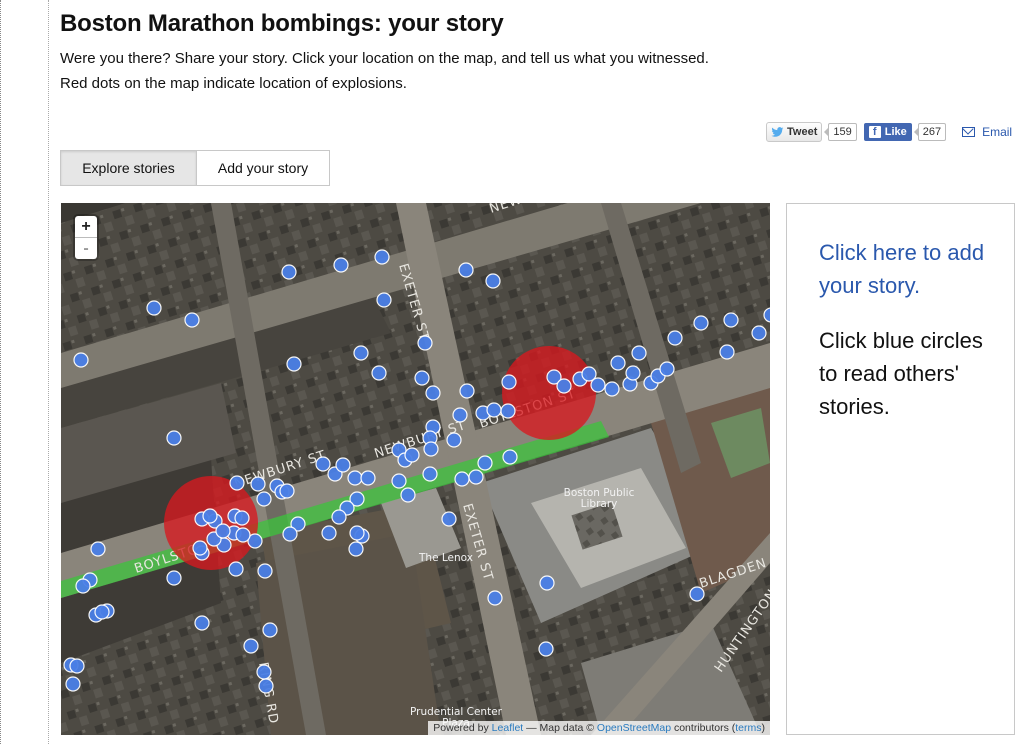 The image size is (1029, 744). What do you see at coordinates (549, 393) in the screenshot?
I see `explosion-marker` at bounding box center [549, 393].